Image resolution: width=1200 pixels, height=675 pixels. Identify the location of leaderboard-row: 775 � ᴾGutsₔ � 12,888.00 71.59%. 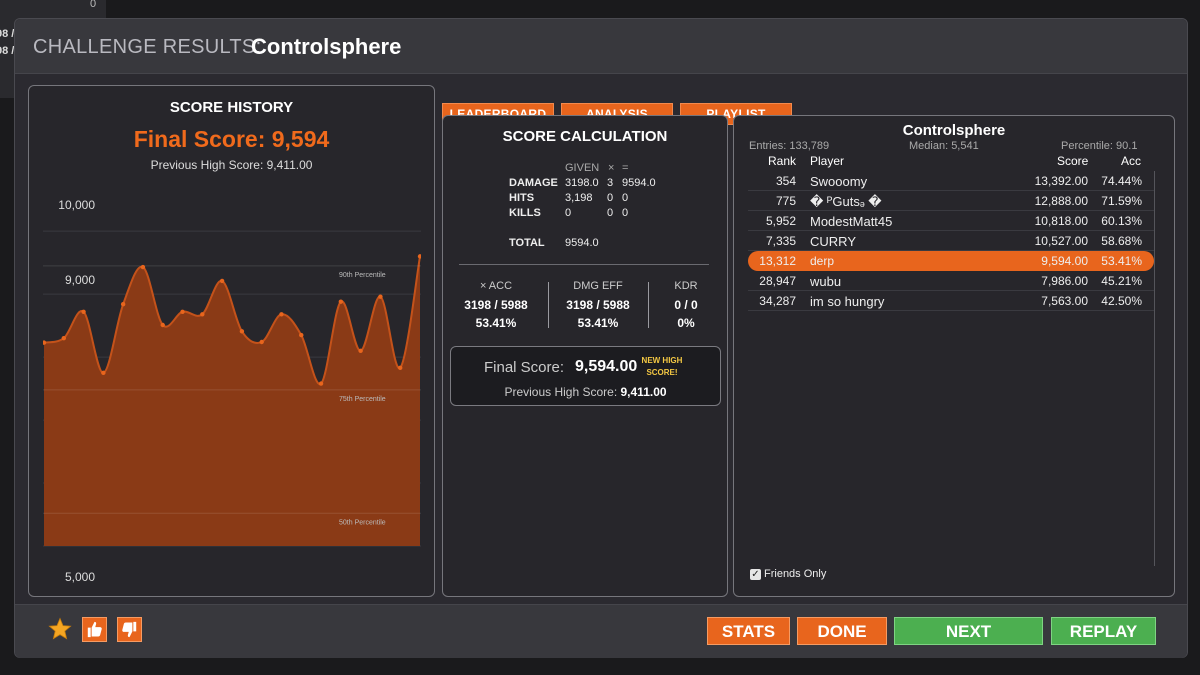
(951, 201).